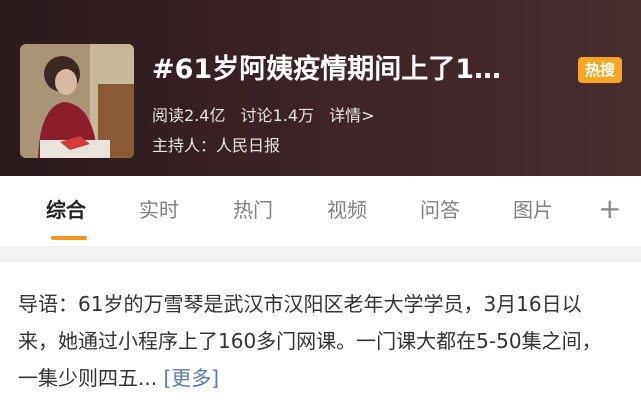 The width and height of the screenshot is (641, 403). I want to click on topic-host: 主持人：人民日报, so click(216, 145).